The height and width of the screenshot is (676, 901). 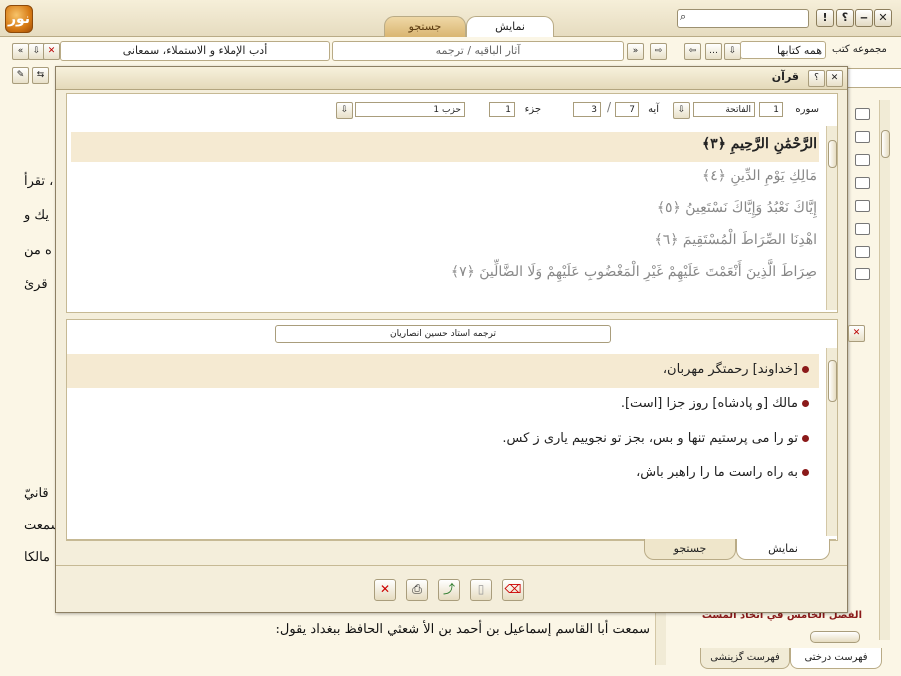 I want to click on translation-line: [خداوند] رحمتگر مهربان،, so click(x=736, y=369).